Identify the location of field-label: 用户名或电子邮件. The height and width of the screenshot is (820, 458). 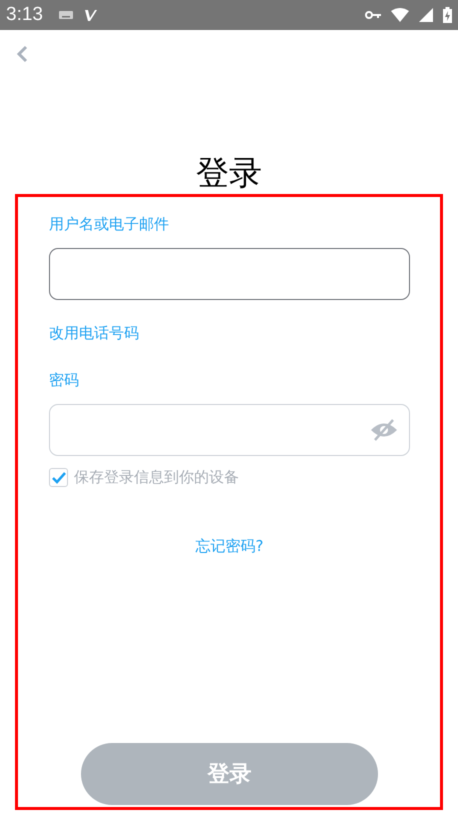
(109, 224).